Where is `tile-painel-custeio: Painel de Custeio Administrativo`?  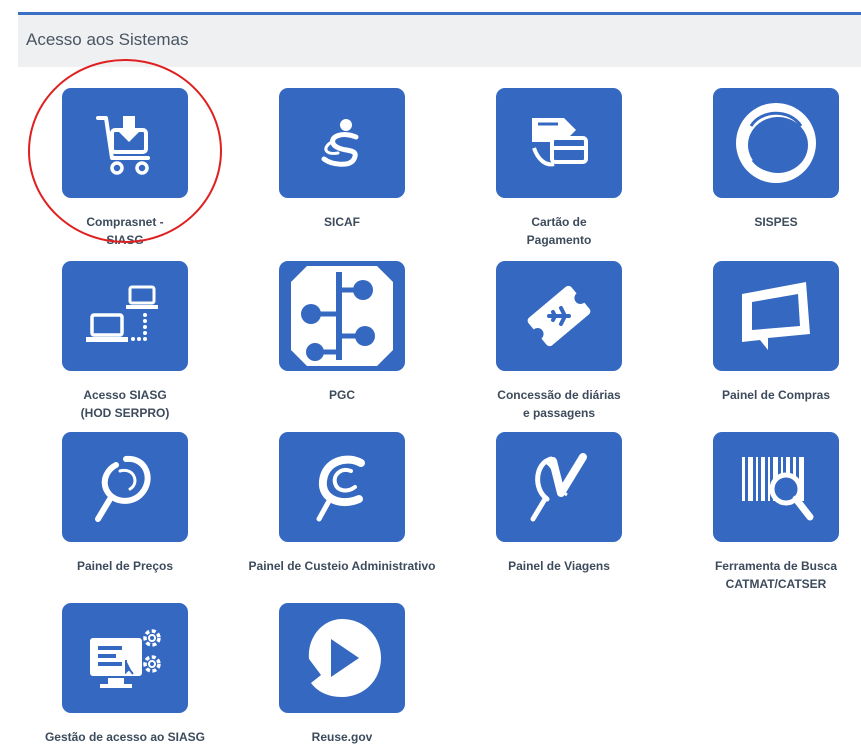
tile-painel-custeio: Painel de Custeio Administrativo is located at coordinates (342, 503).